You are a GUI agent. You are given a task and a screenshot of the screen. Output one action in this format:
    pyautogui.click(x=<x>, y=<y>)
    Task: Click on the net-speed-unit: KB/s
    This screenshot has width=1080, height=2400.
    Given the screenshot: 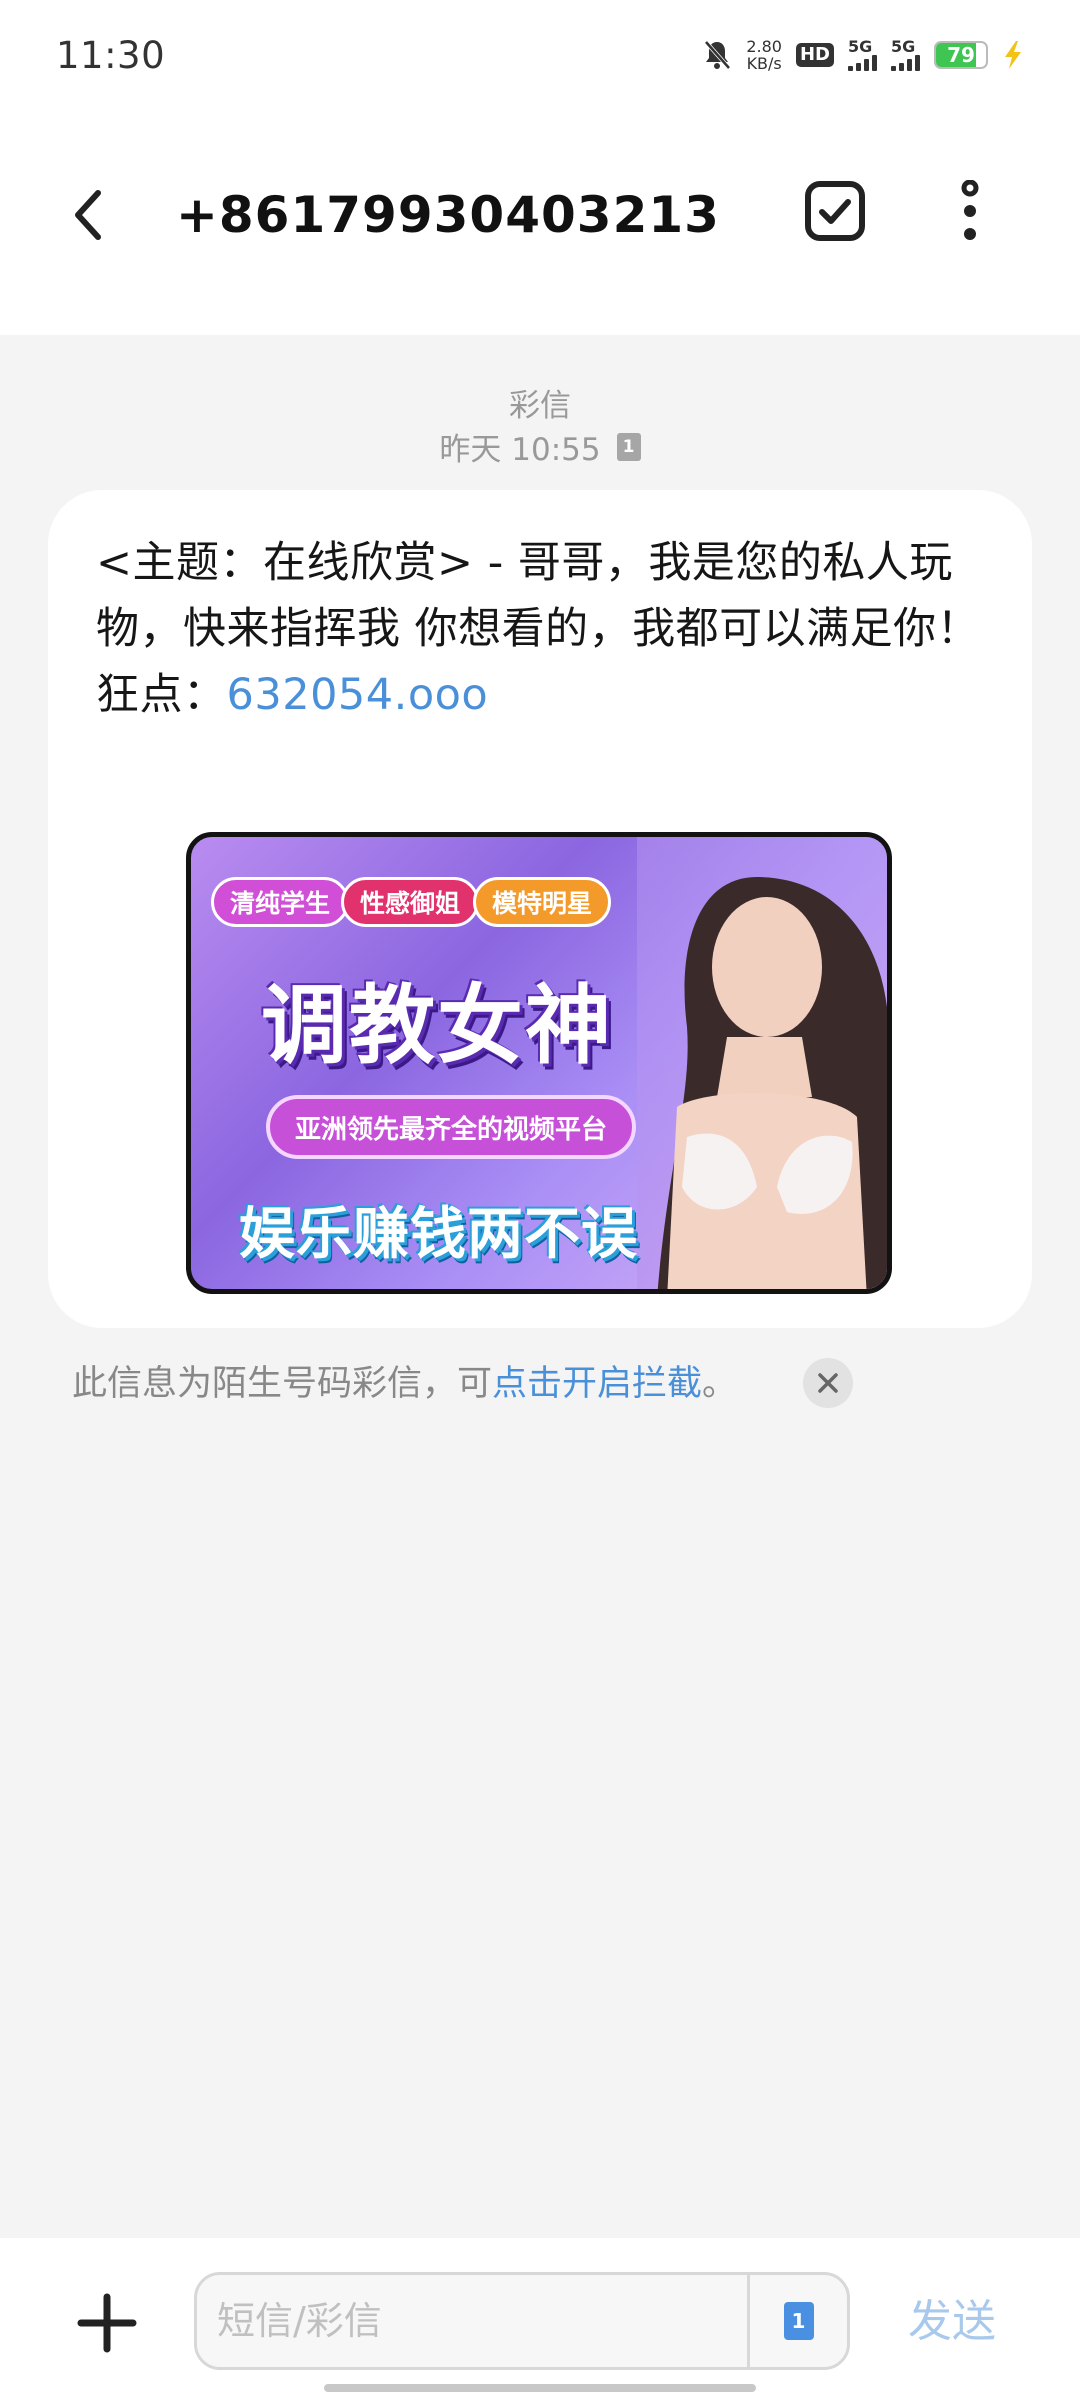 What is the action you would take?
    pyautogui.click(x=764, y=63)
    